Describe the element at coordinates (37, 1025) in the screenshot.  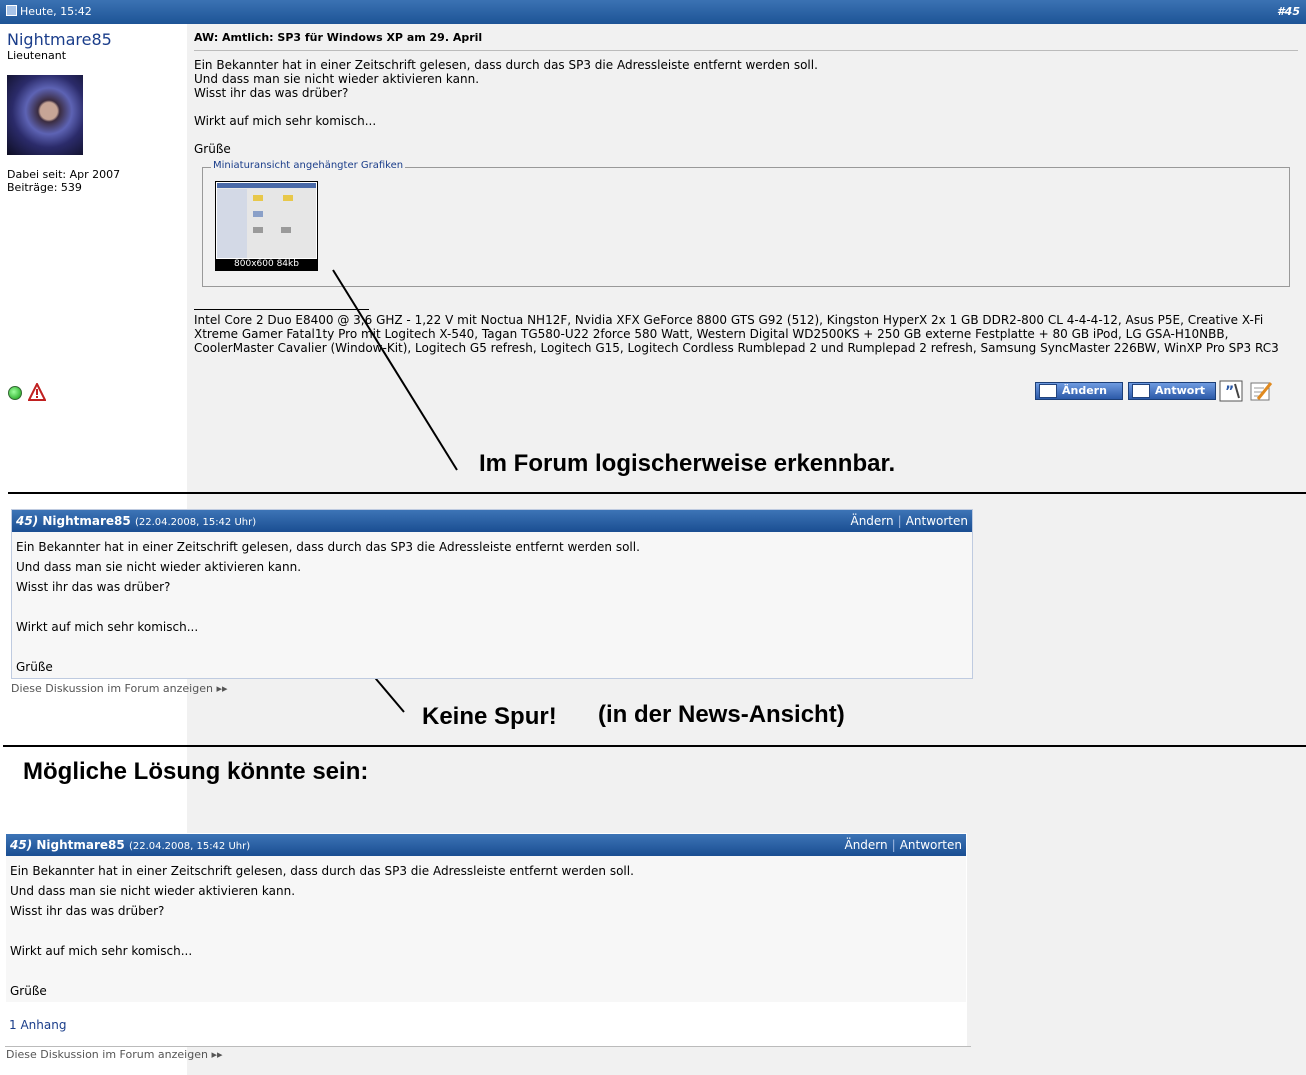
I see `attachment-link: 1 Anhang` at that location.